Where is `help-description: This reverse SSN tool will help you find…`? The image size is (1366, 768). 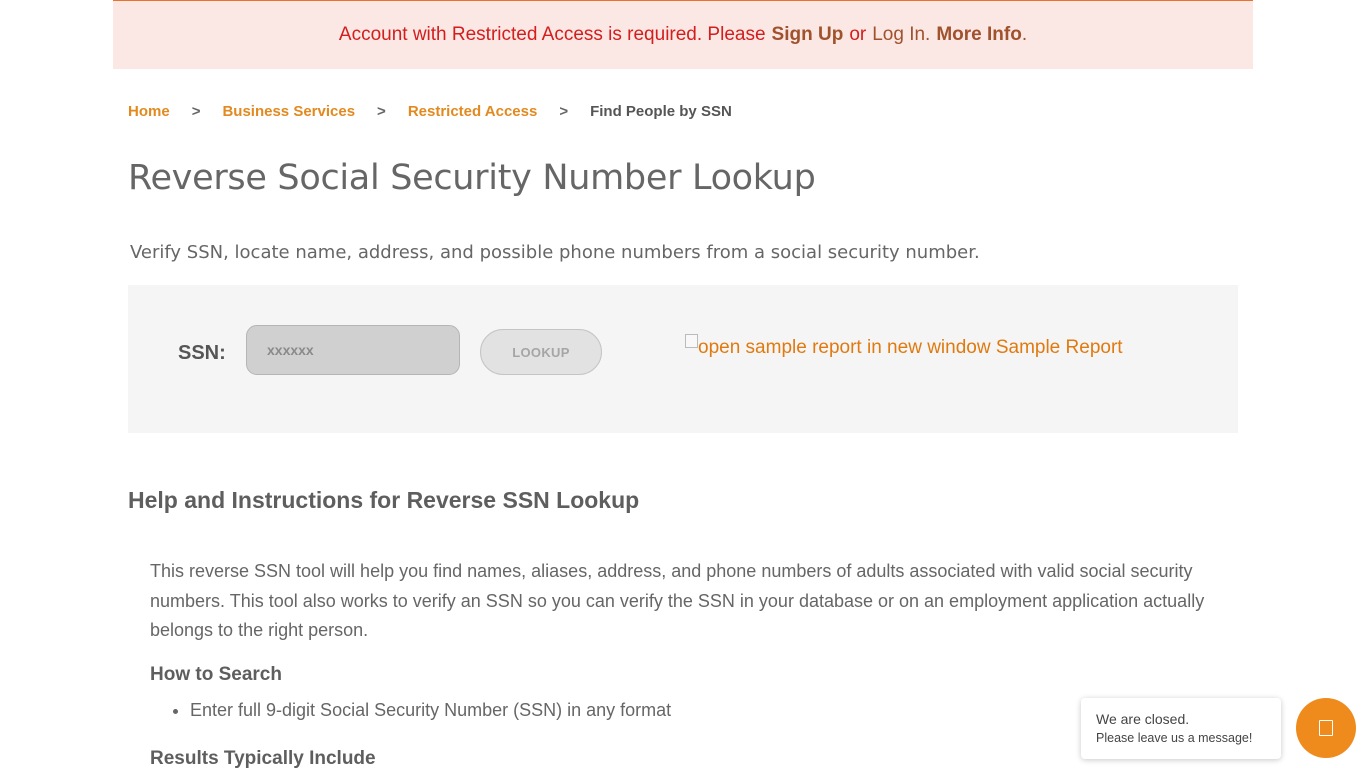
help-description: This reverse SSN tool will help you find… is located at coordinates (677, 600).